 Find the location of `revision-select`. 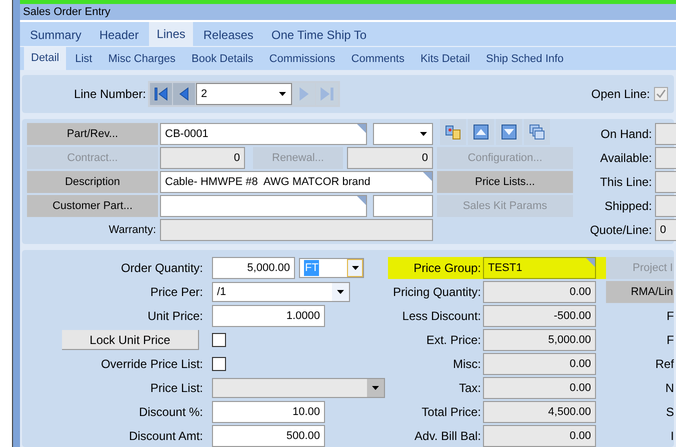

revision-select is located at coordinates (403, 133).